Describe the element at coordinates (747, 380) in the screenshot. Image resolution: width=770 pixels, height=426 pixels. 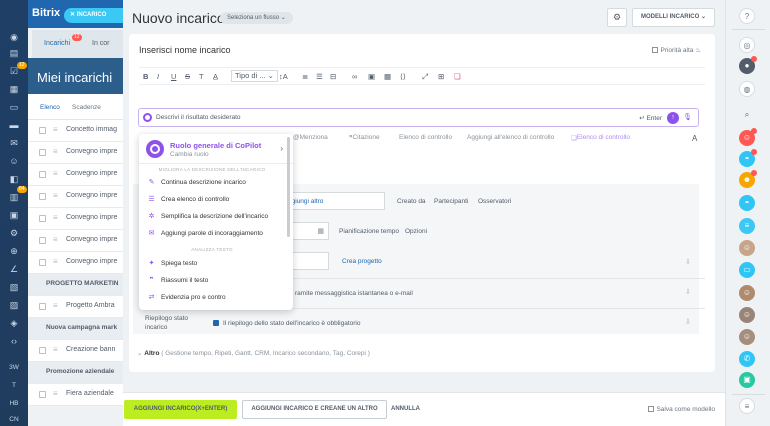
I see `video-icon: ▣` at that location.